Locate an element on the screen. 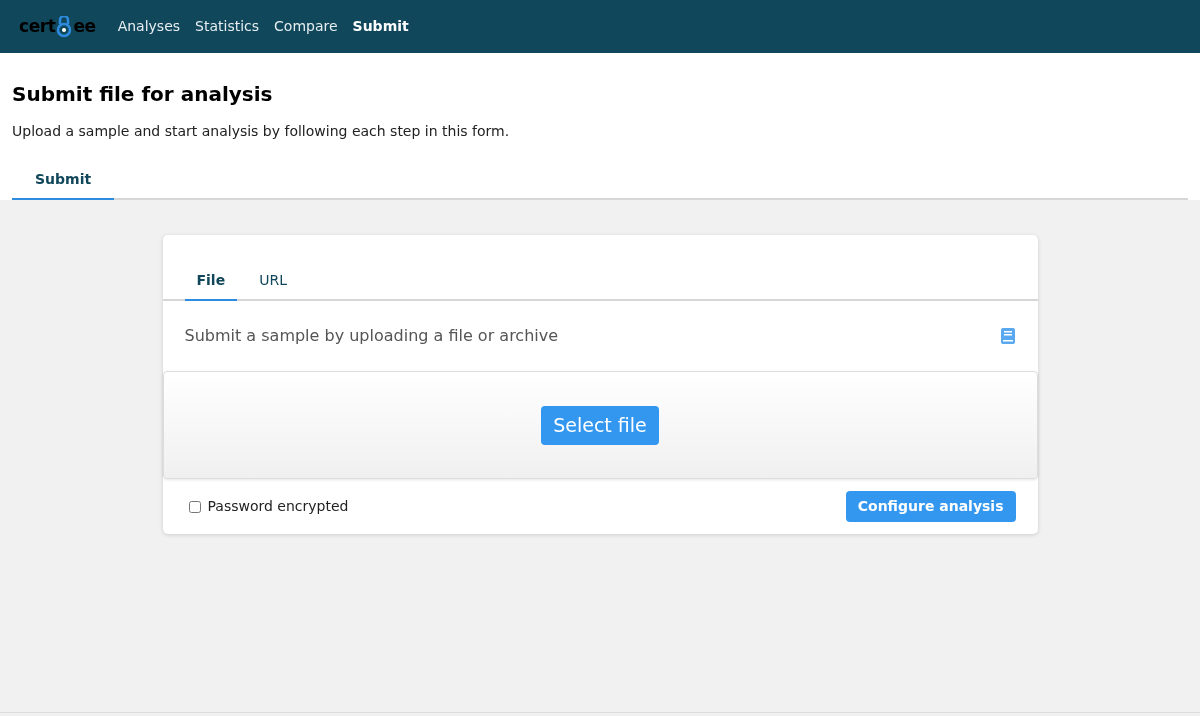  password-checkbox is located at coordinates (194, 506).